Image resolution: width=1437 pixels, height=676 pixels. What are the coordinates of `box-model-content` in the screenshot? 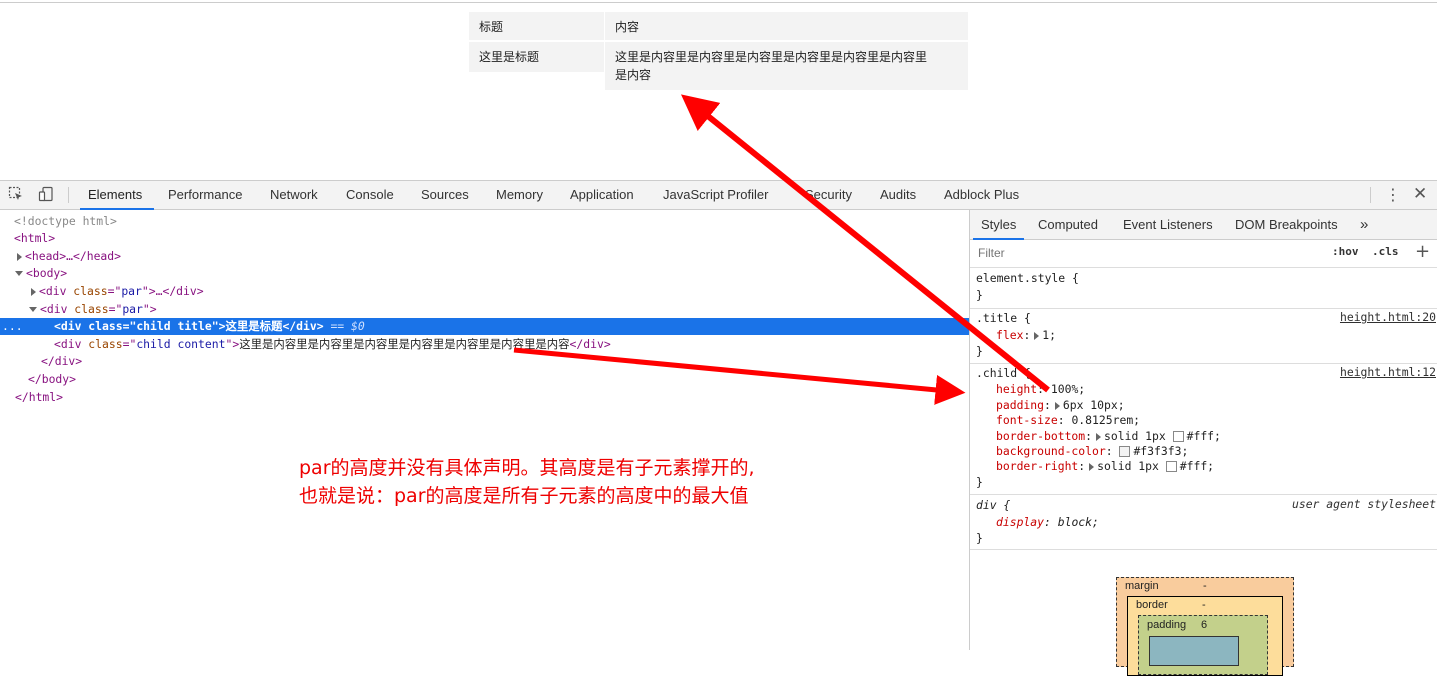 It's located at (1194, 651).